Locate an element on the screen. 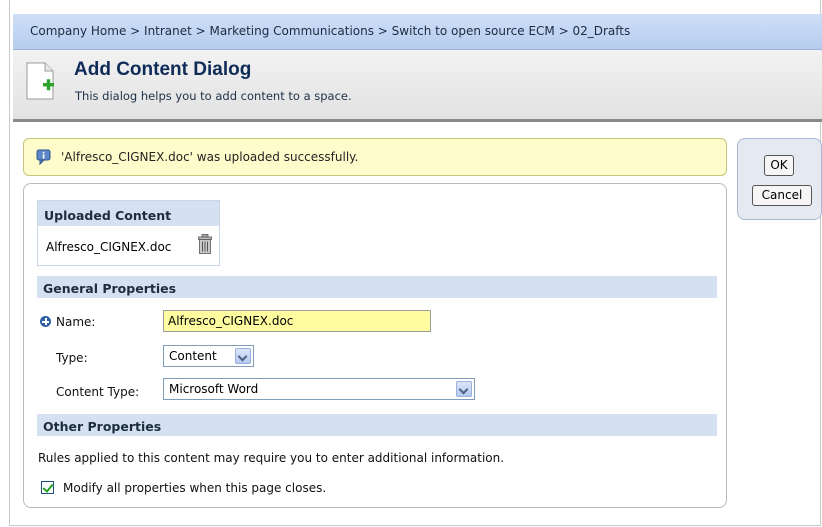 Image resolution: width=822 pixels, height=527 pixels. info-icon is located at coordinates (43, 157).